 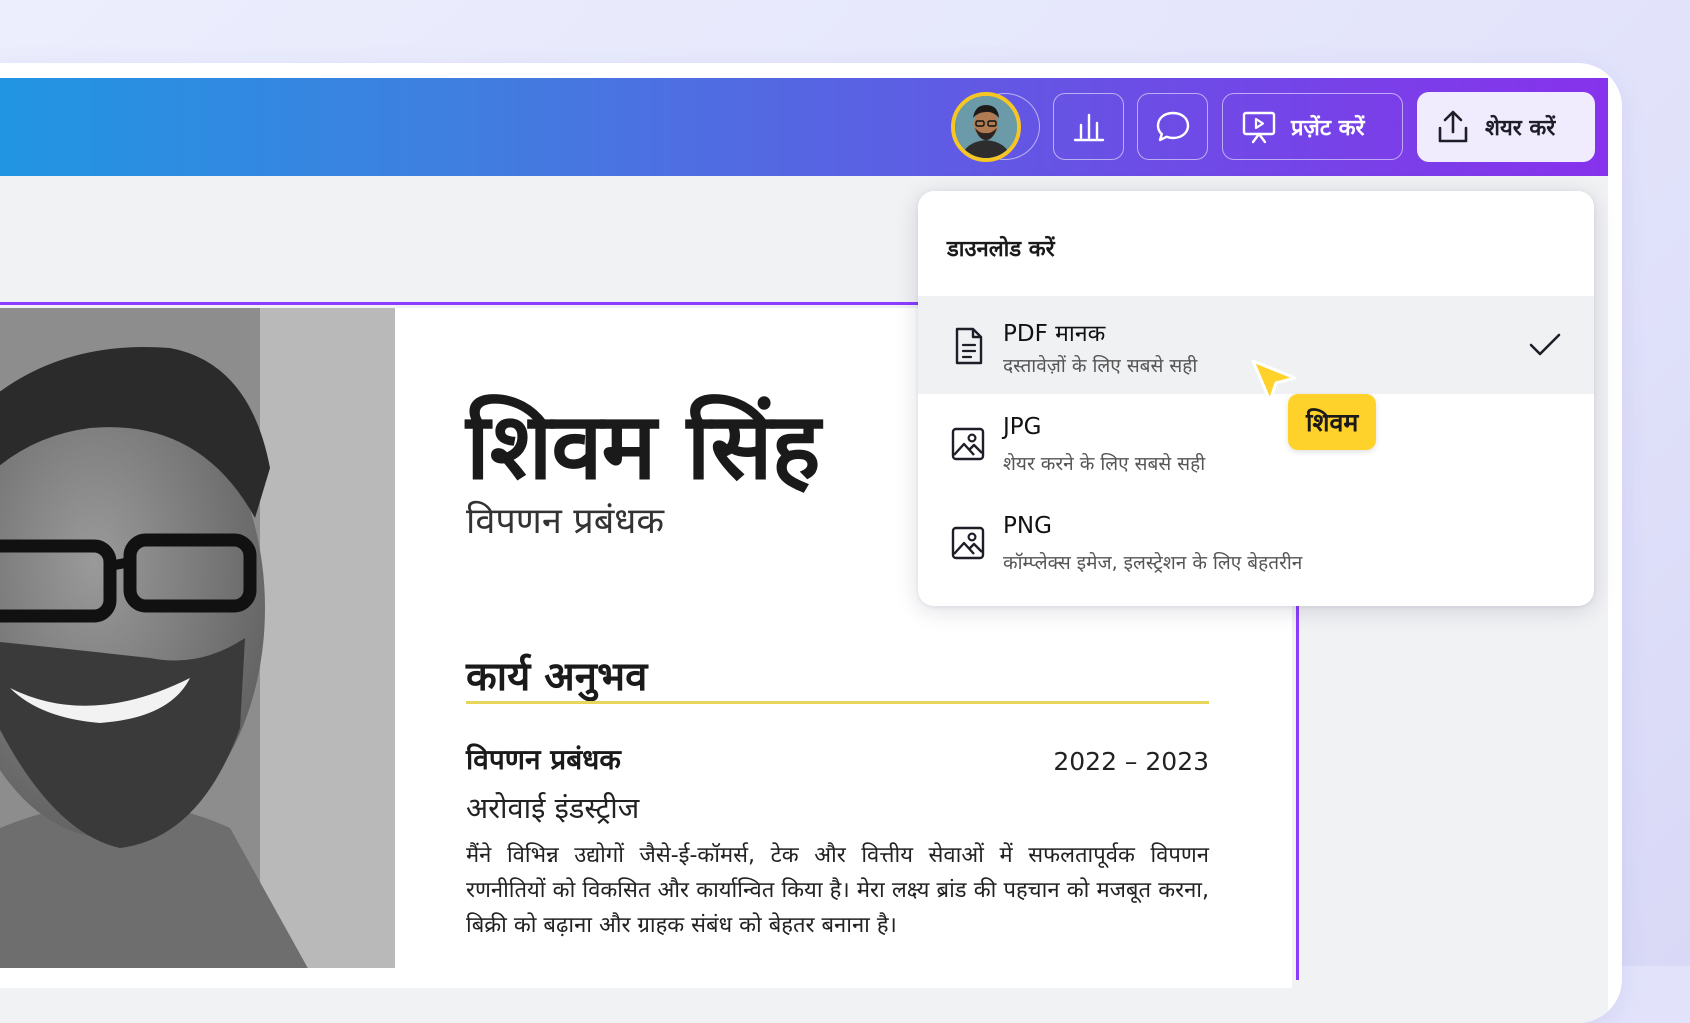 I want to click on download-menu-heading: डाउनलोड करें, so click(x=1001, y=249).